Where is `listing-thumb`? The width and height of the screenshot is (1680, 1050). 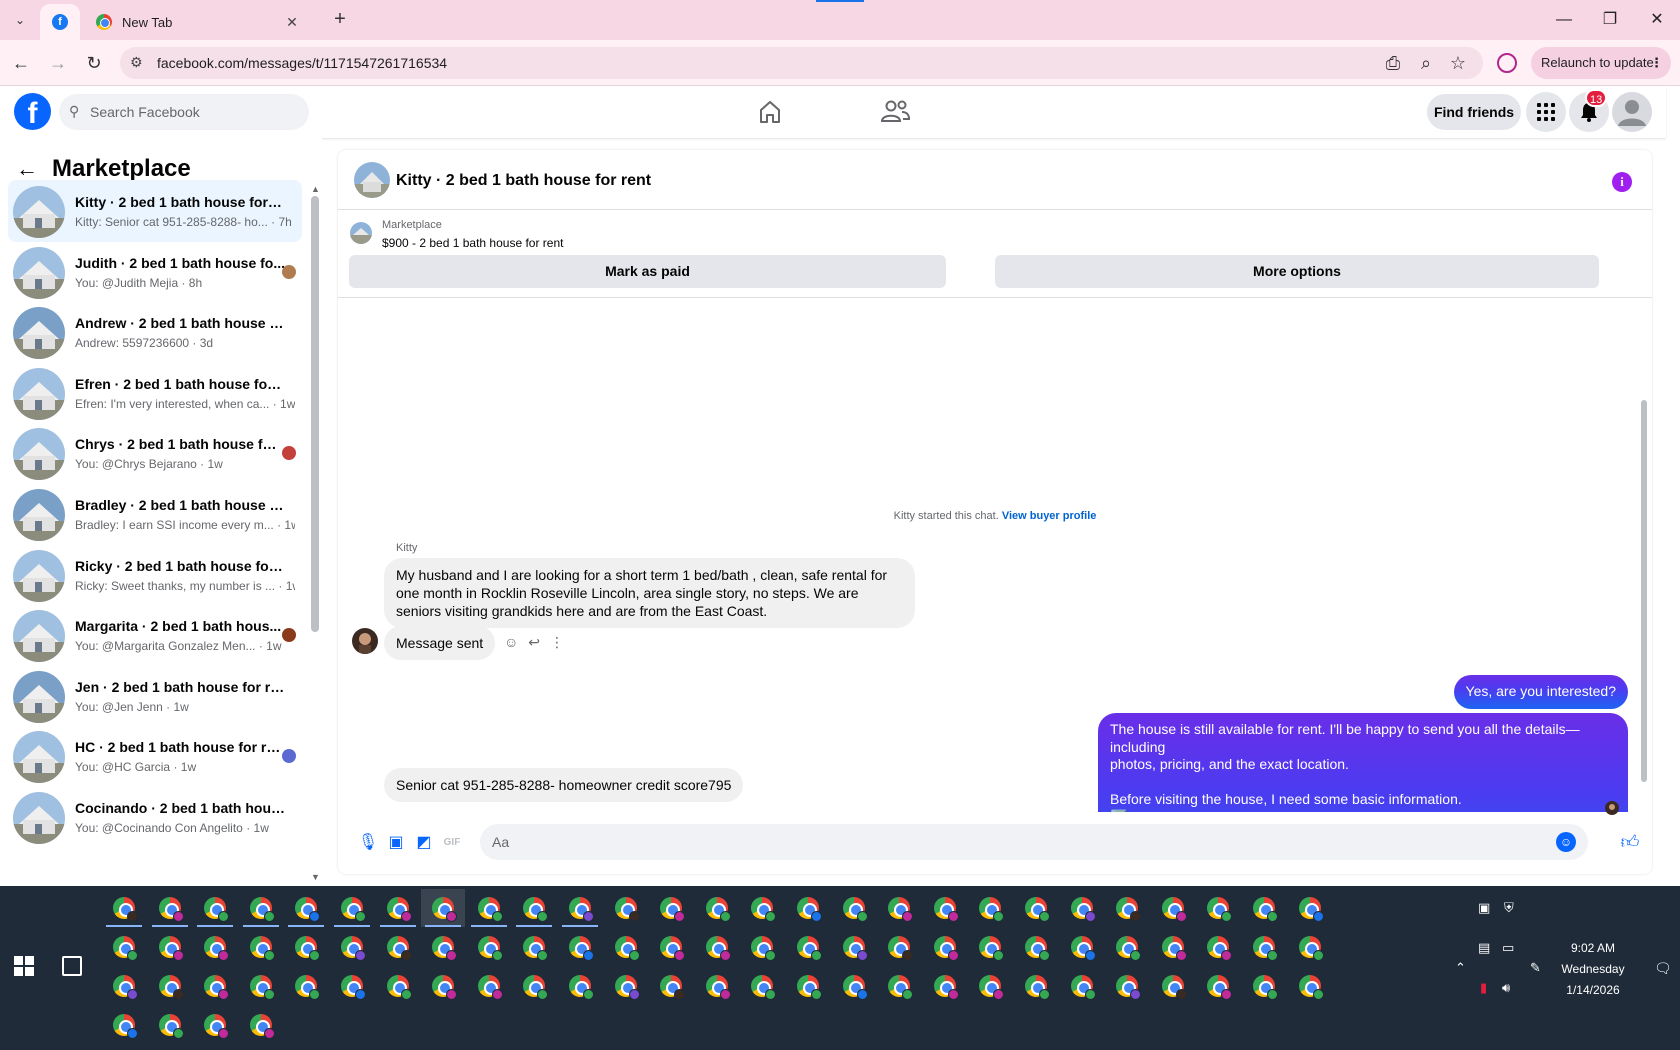 listing-thumb is located at coordinates (361, 233).